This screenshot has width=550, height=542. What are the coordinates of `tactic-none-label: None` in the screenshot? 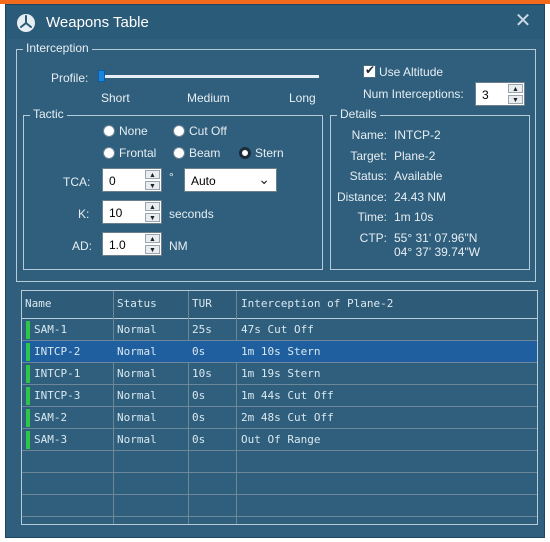 It's located at (133, 131).